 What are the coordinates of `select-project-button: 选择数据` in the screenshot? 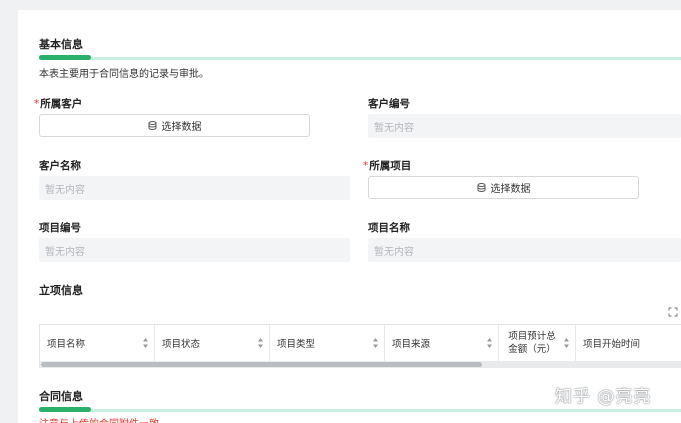 It's located at (503, 187).